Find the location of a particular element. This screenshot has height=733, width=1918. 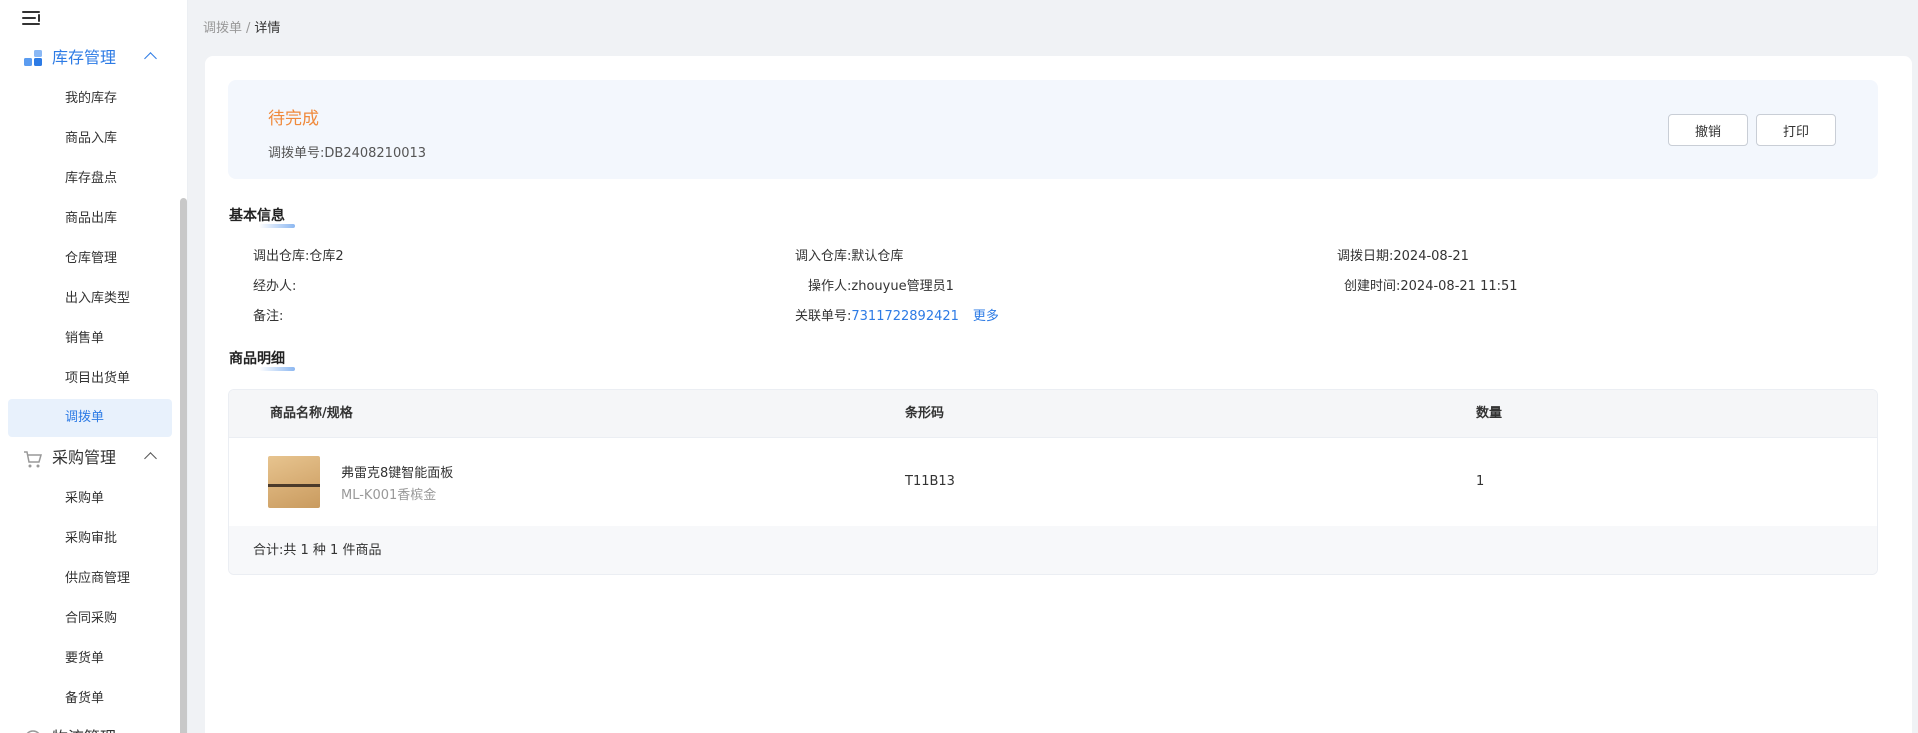

order-number-value: DB2408210013 is located at coordinates (375, 153).